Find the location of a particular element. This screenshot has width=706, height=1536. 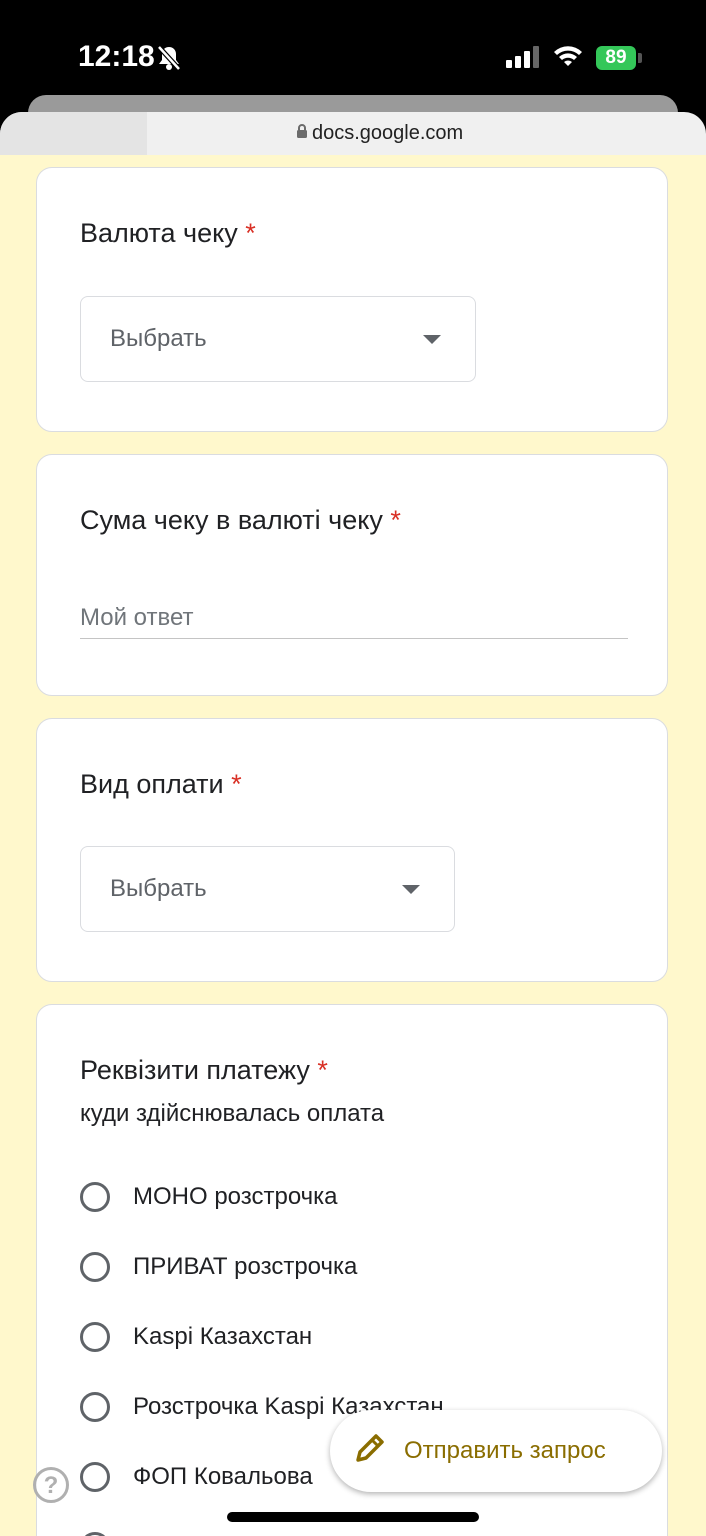

payment-type-question-text: Вид оплати is located at coordinates (152, 784).